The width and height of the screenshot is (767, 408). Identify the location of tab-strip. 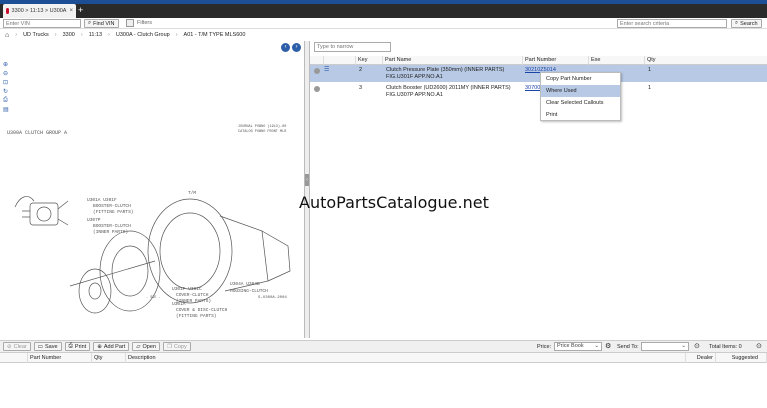
(383, 11).